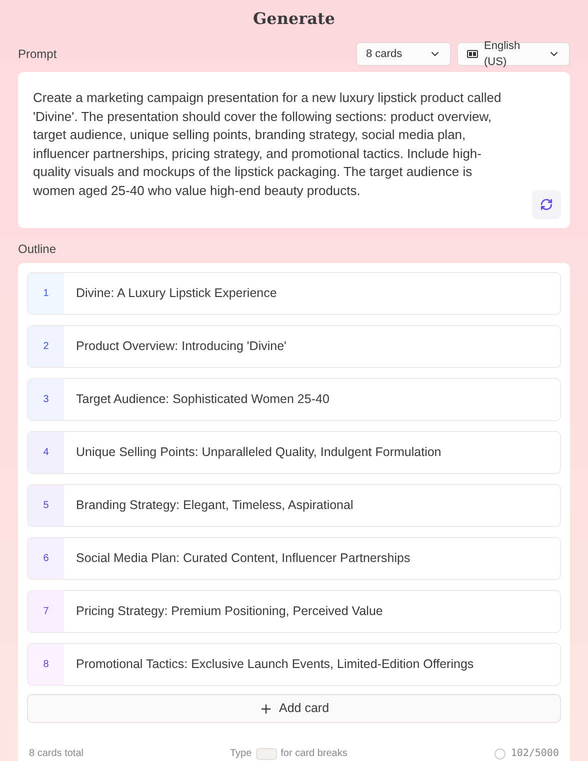 This screenshot has width=588, height=761. What do you see at coordinates (46, 611) in the screenshot?
I see `card-number: 7` at bounding box center [46, 611].